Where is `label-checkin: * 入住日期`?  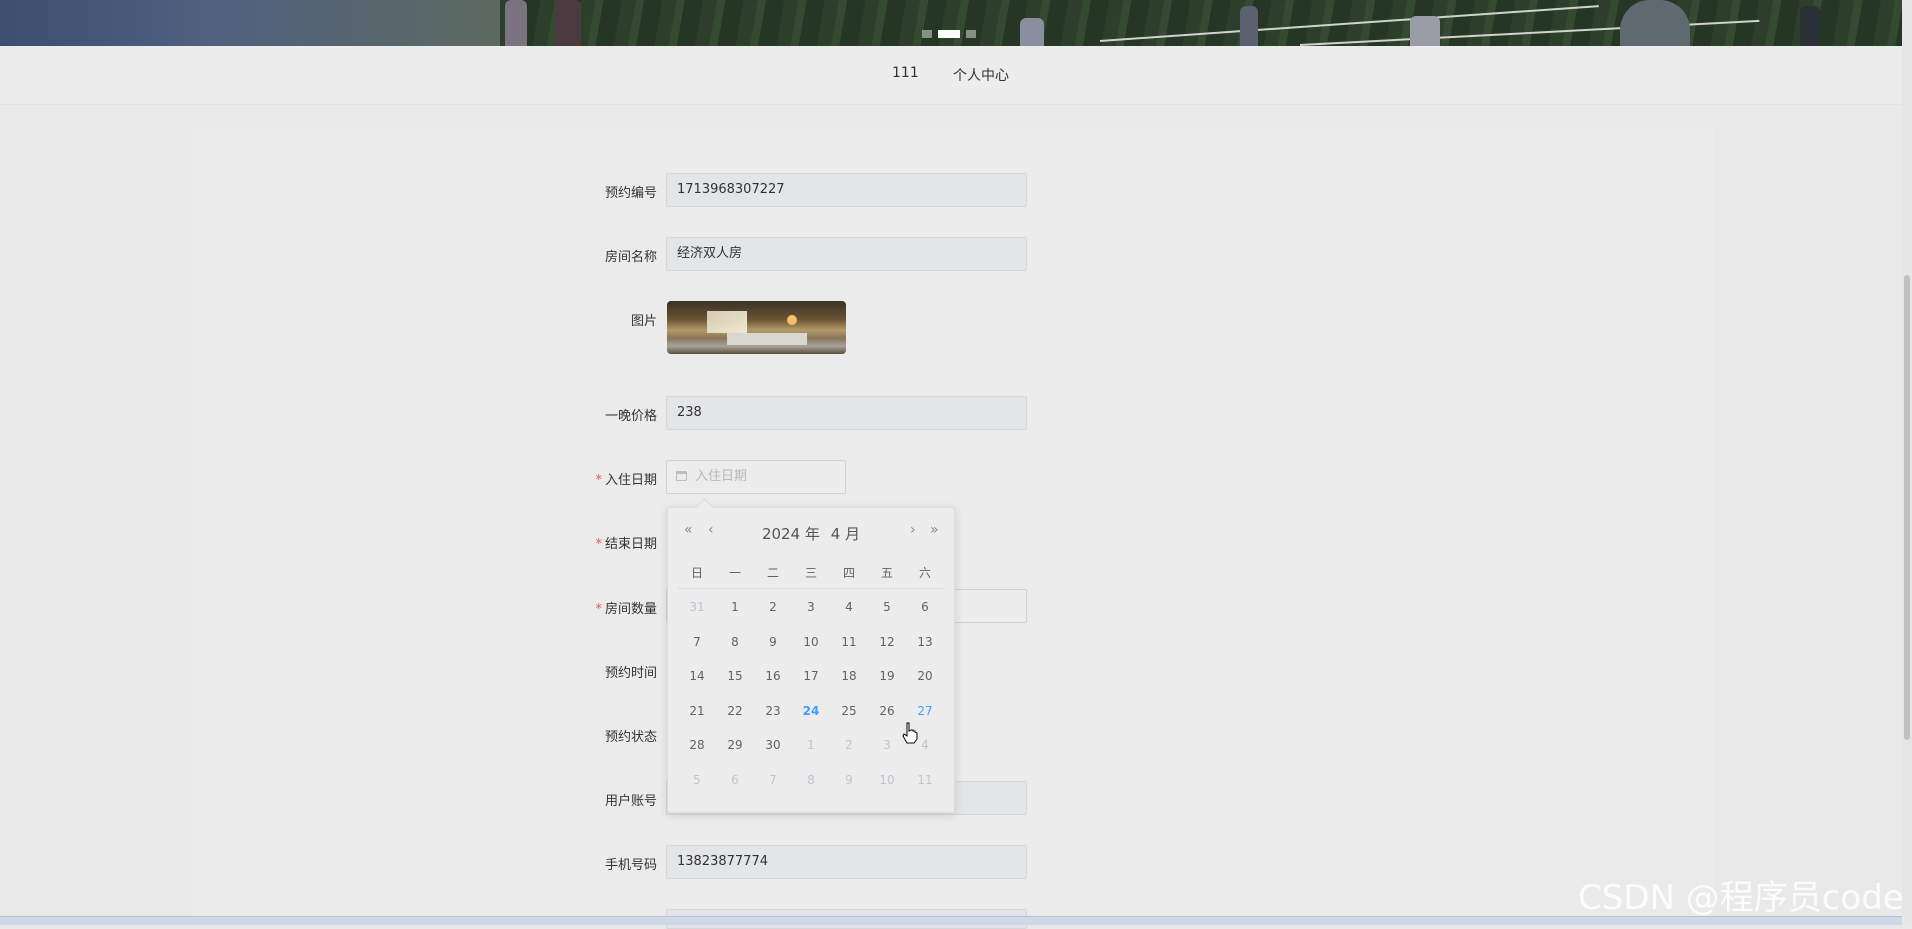 label-checkin: * 入住日期 is located at coordinates (587, 478).